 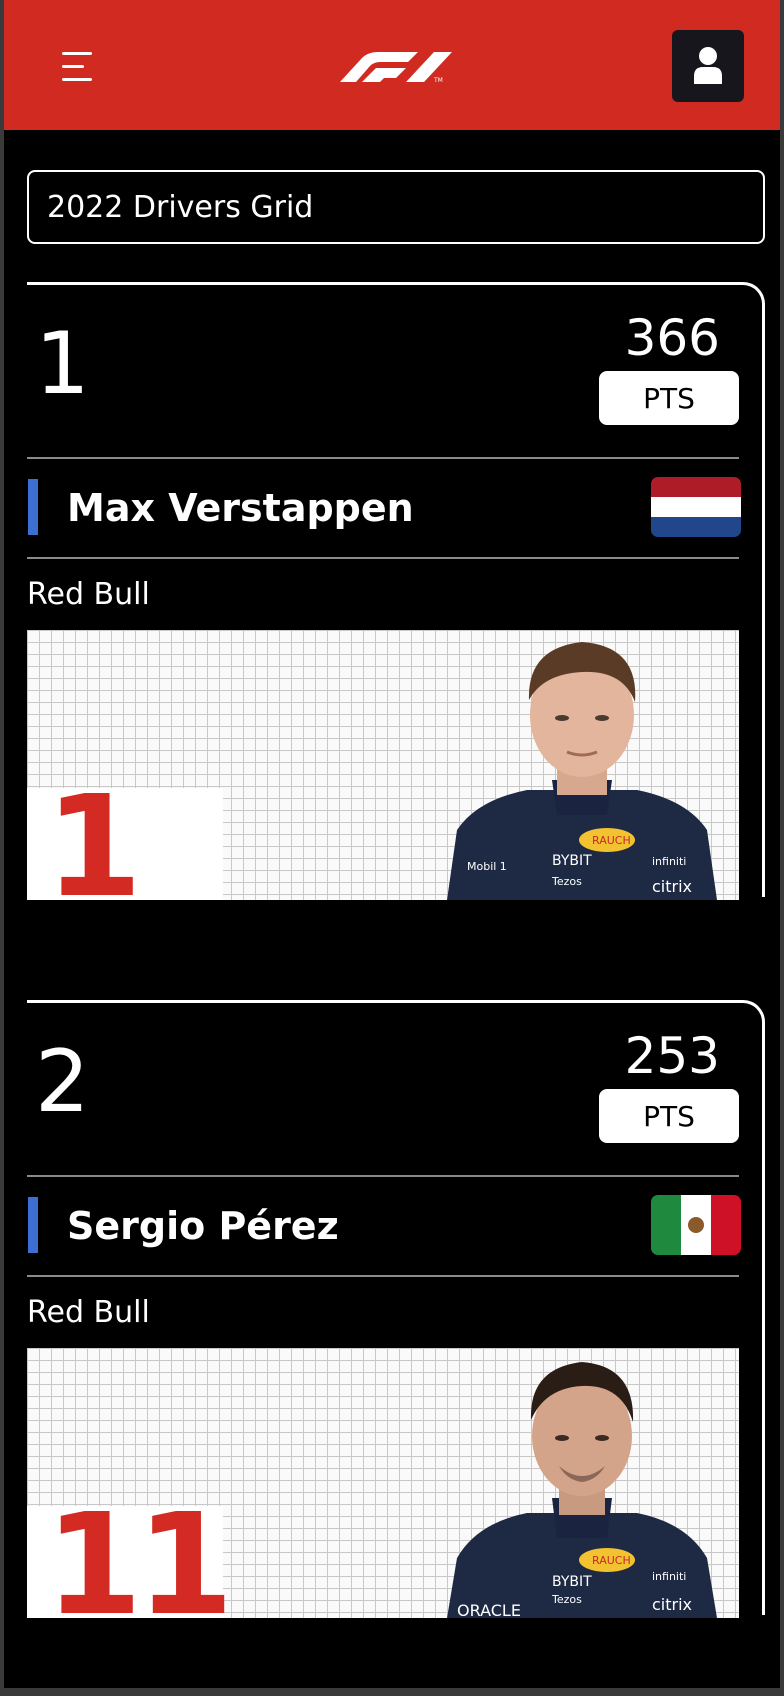 I want to click on mexico-flag-icon, so click(x=696, y=1225).